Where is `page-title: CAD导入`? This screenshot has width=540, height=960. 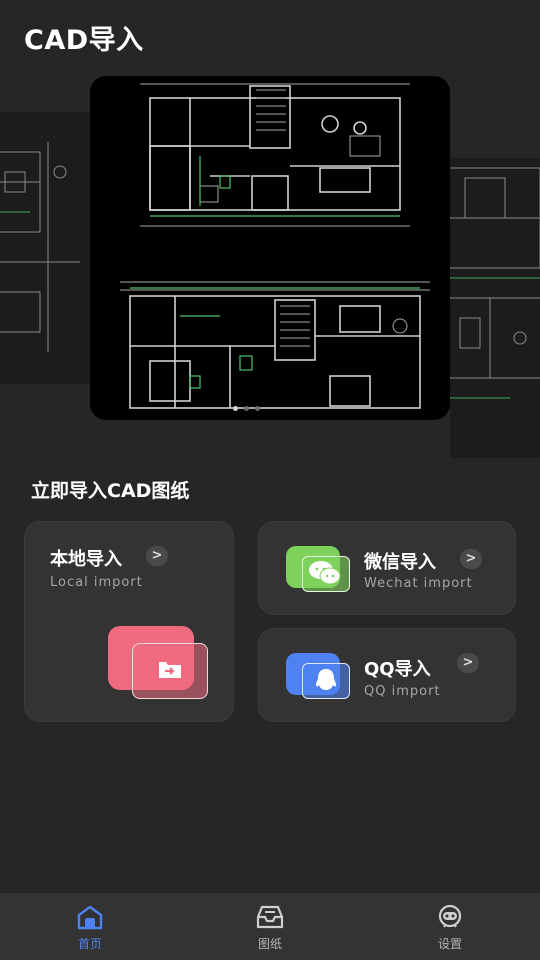
page-title: CAD导入 is located at coordinates (84, 40).